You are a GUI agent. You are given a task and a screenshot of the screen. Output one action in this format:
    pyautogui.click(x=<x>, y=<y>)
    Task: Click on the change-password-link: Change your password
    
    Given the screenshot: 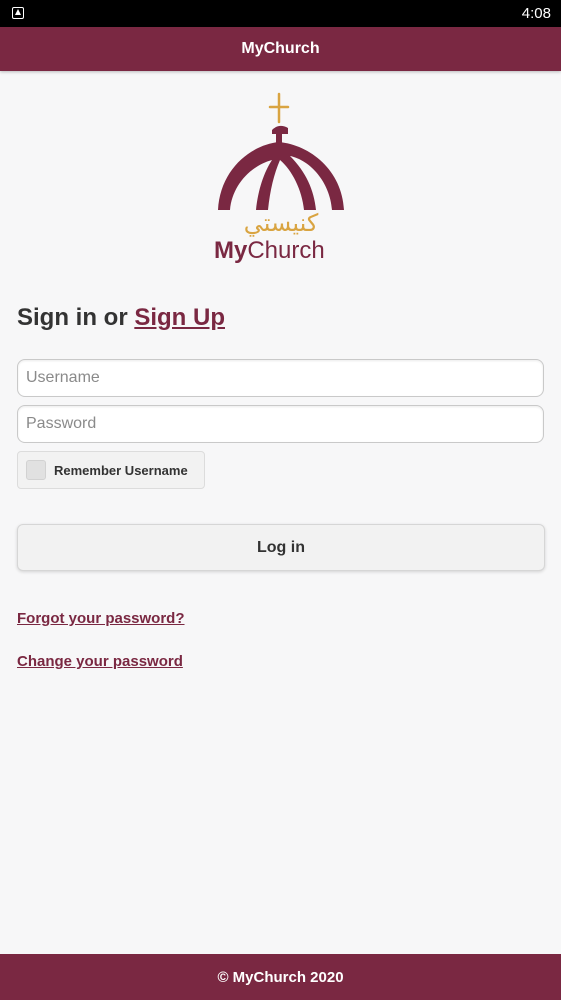 What is the action you would take?
    pyautogui.click(x=100, y=661)
    